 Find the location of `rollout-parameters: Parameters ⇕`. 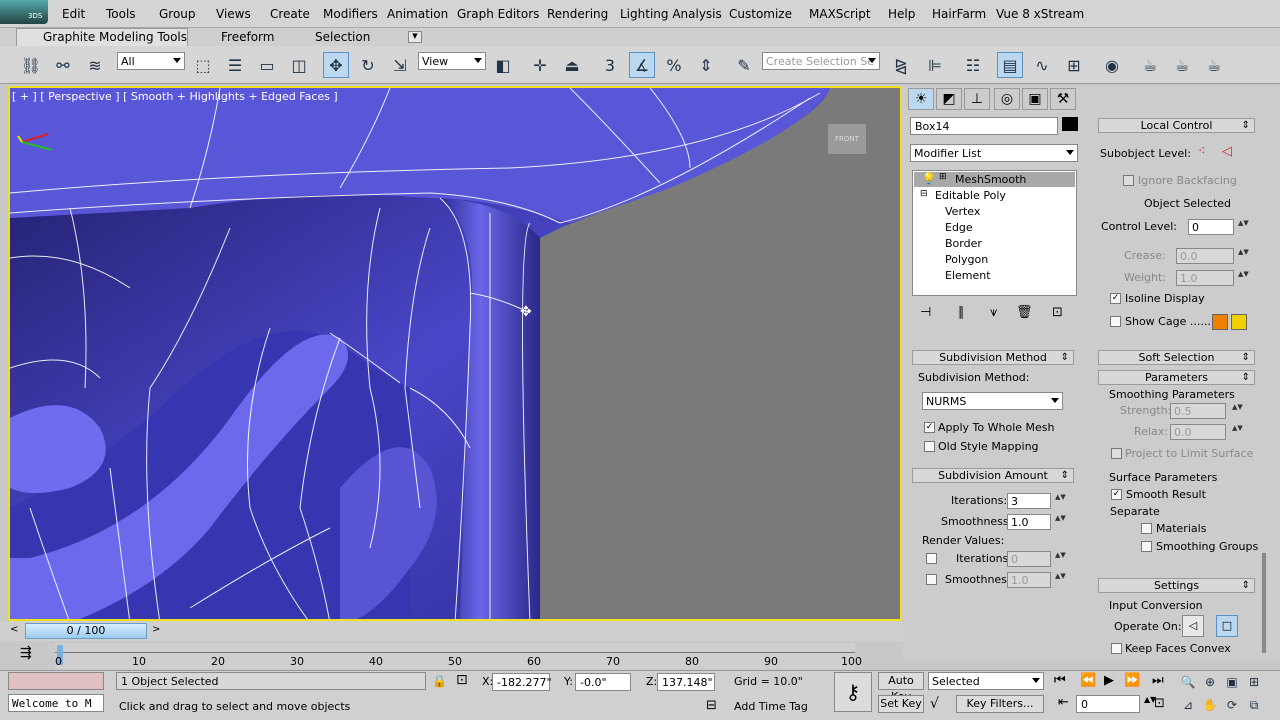

rollout-parameters: Parameters ⇕ is located at coordinates (1176, 377).